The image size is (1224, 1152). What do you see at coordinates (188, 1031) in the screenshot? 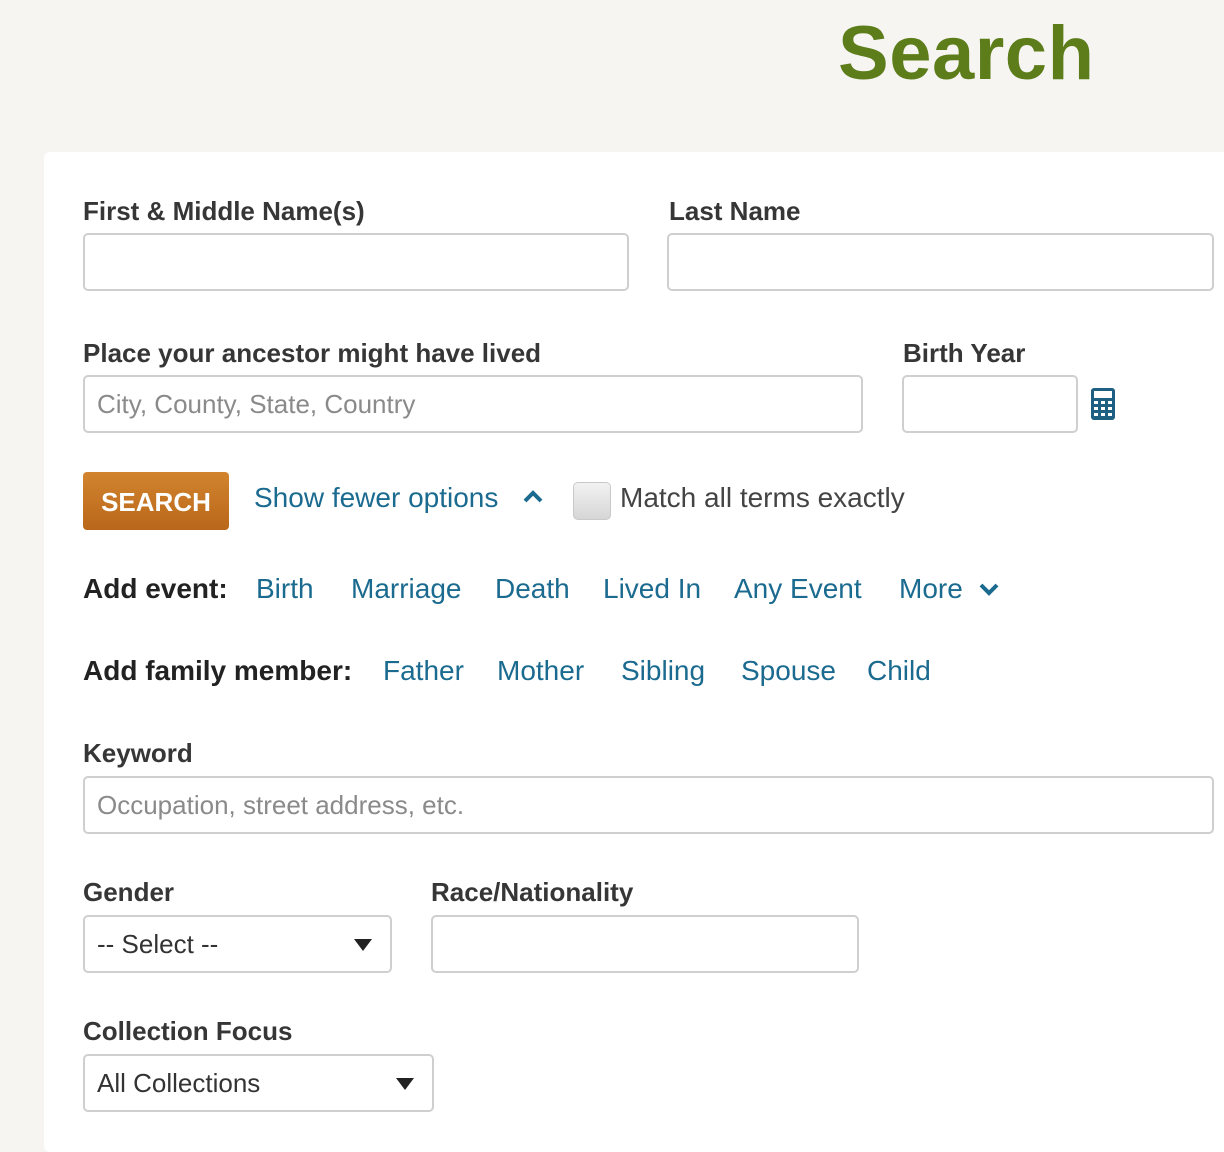
I see `collection-focus-label: Collection Focus` at bounding box center [188, 1031].